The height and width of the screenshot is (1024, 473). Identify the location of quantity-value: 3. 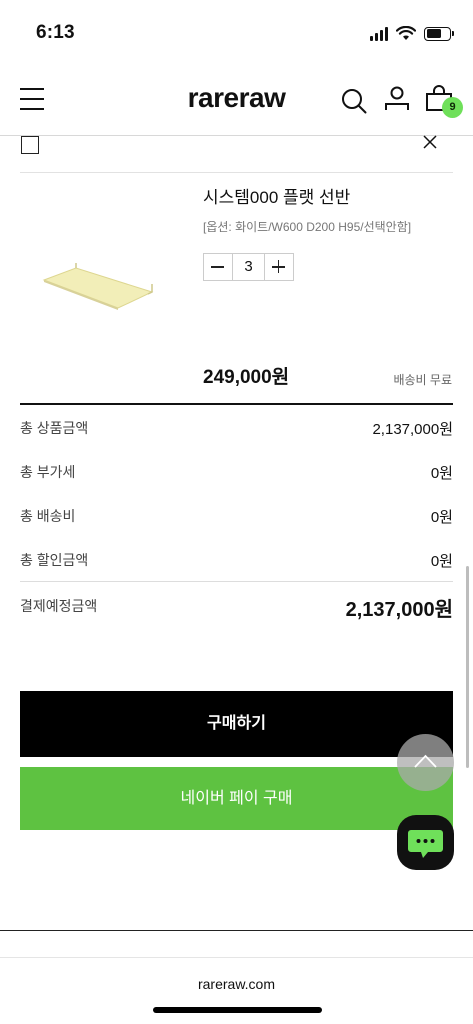
(248, 267).